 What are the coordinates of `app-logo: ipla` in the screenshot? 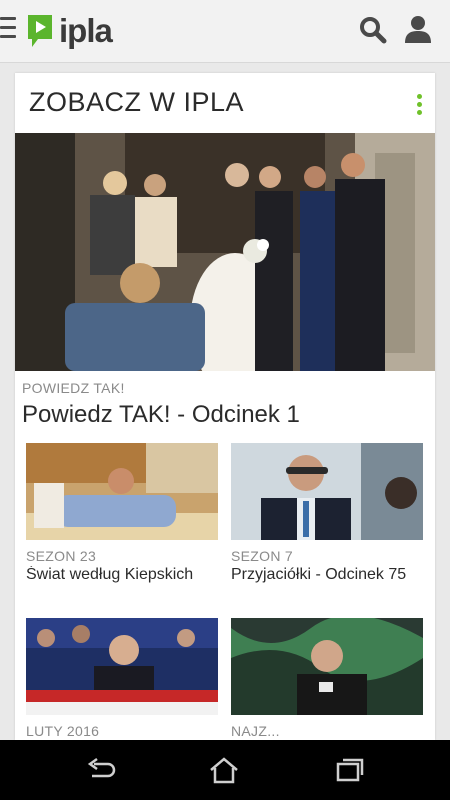 It's located at (69, 31).